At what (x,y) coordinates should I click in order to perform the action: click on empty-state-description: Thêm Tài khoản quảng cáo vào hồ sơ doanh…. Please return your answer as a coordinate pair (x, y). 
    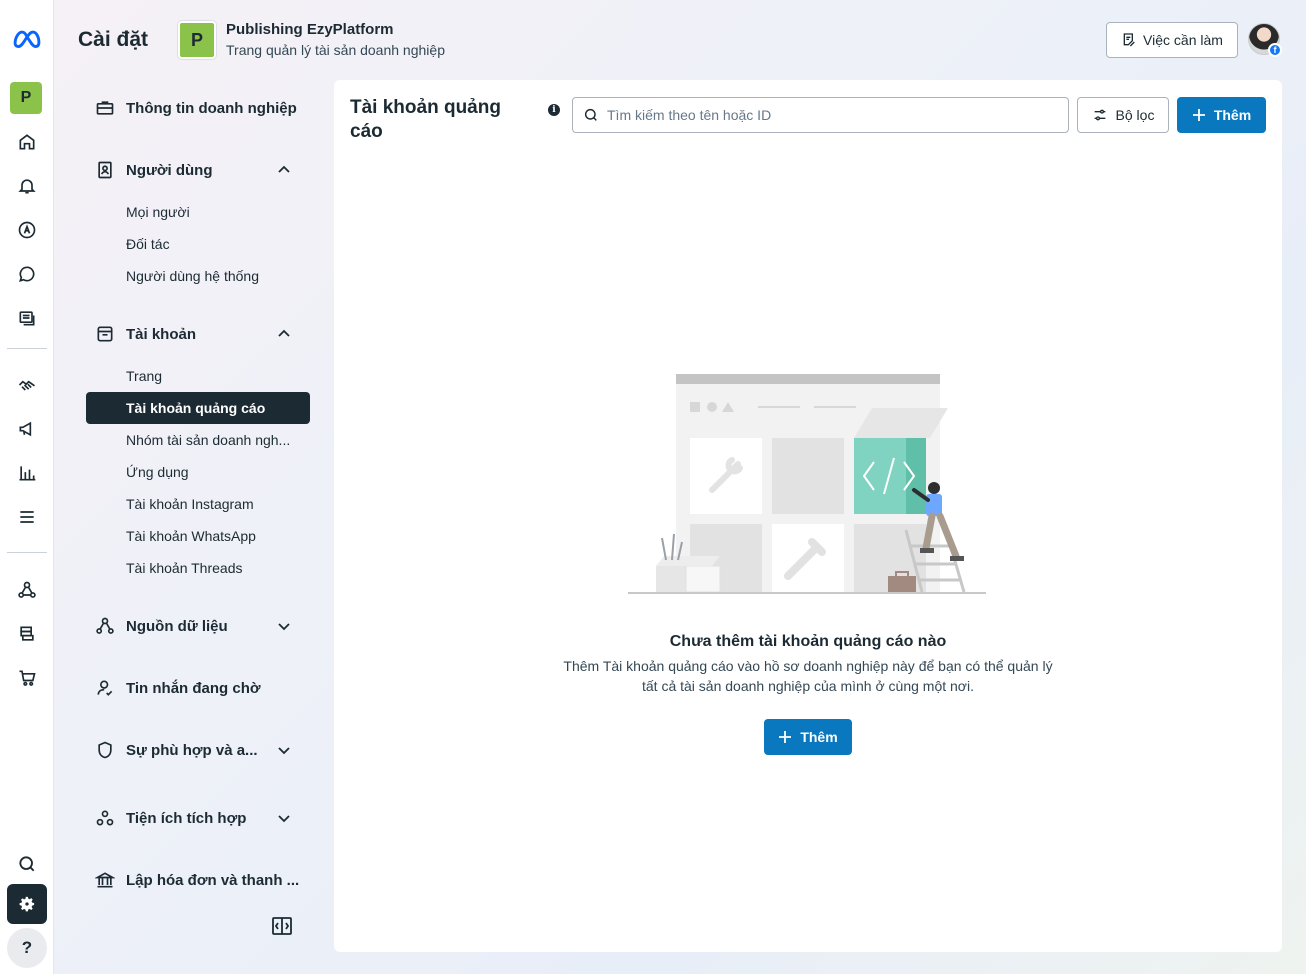
    Looking at the image, I should click on (808, 676).